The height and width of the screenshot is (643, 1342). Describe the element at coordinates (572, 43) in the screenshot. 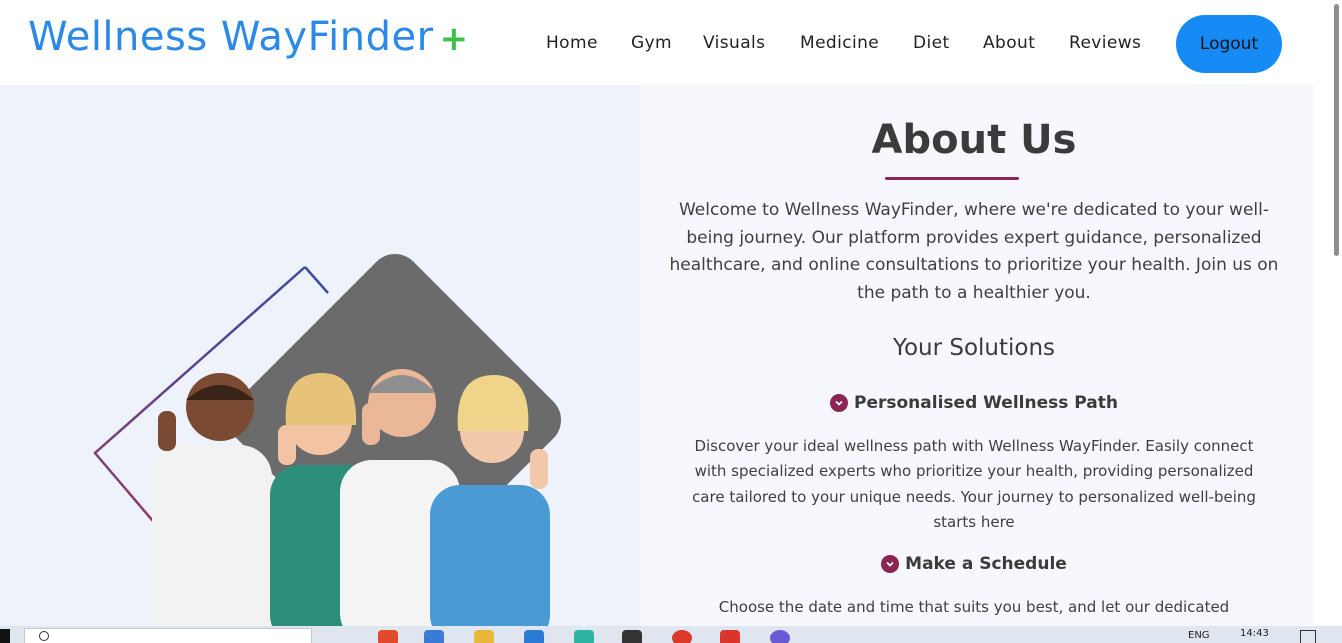

I see `nav-home: Home` at that location.